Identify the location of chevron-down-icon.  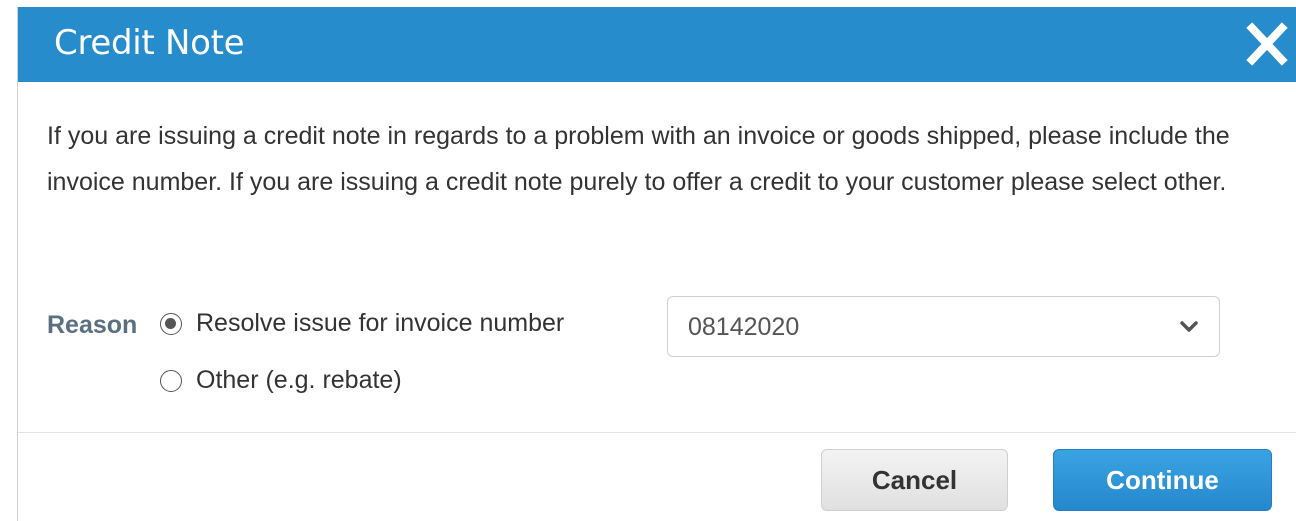
(1189, 326).